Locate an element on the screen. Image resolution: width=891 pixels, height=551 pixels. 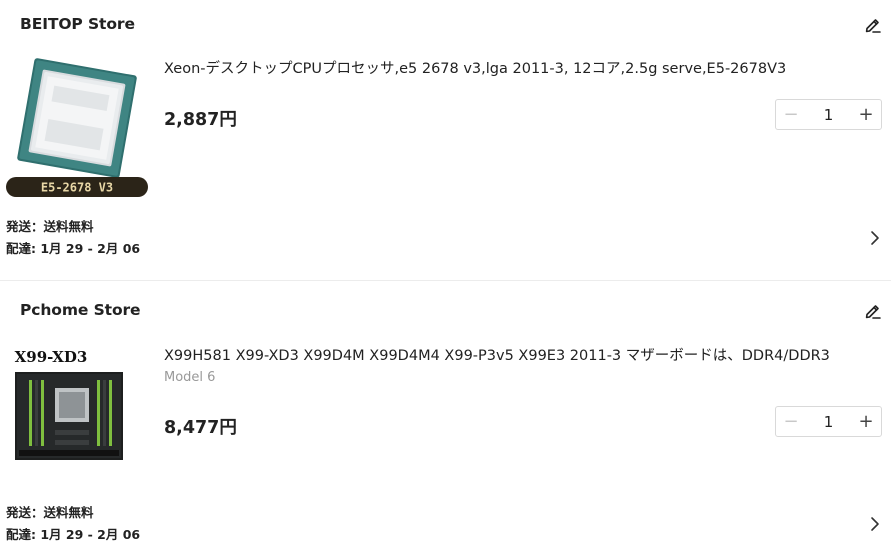
image-label: E5-2678 V3 is located at coordinates (77, 188).